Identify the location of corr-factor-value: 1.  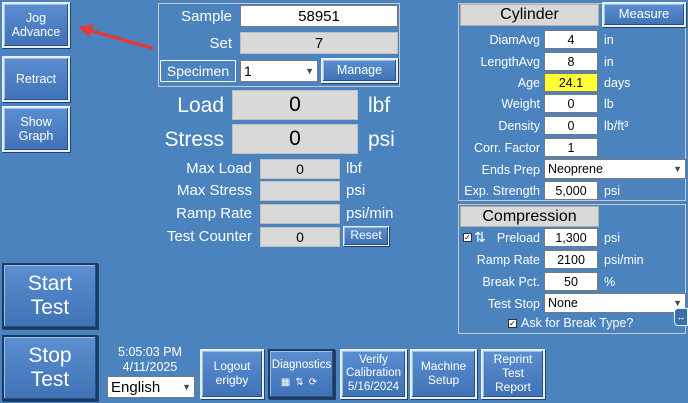
(571, 147).